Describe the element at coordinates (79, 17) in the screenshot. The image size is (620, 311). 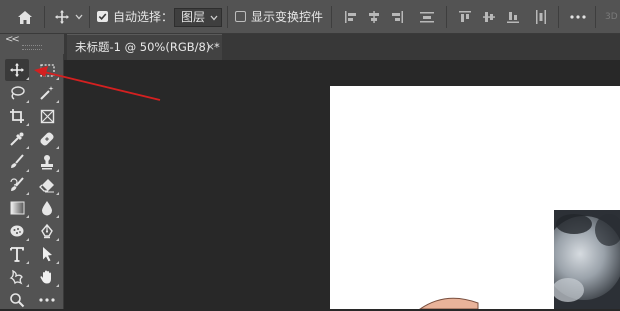
I see `tool-preset-chevron-icon` at that location.